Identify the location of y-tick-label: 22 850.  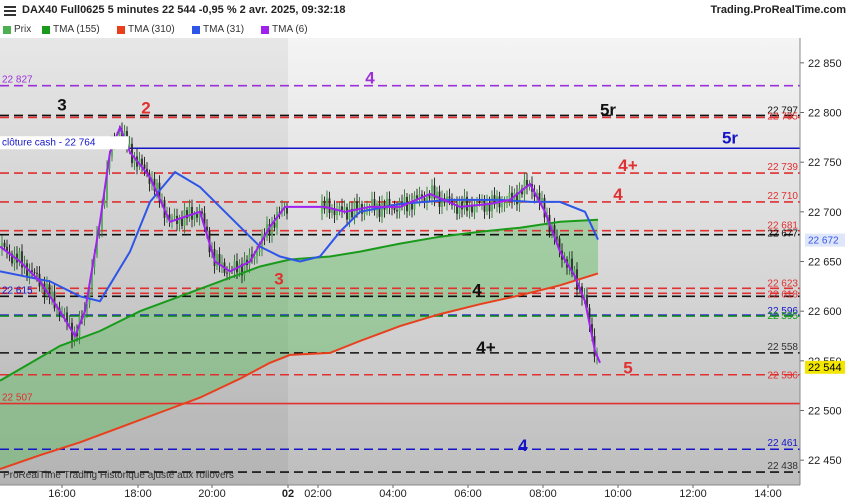
(825, 64).